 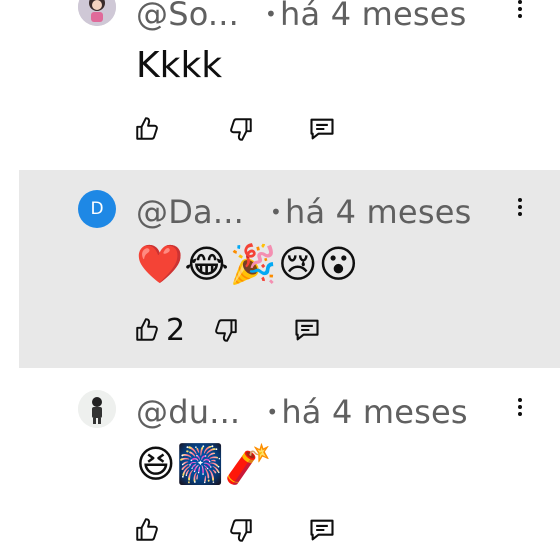 What do you see at coordinates (248, 264) in the screenshot?
I see `comment-text: ❤️😂🎉😢😮` at bounding box center [248, 264].